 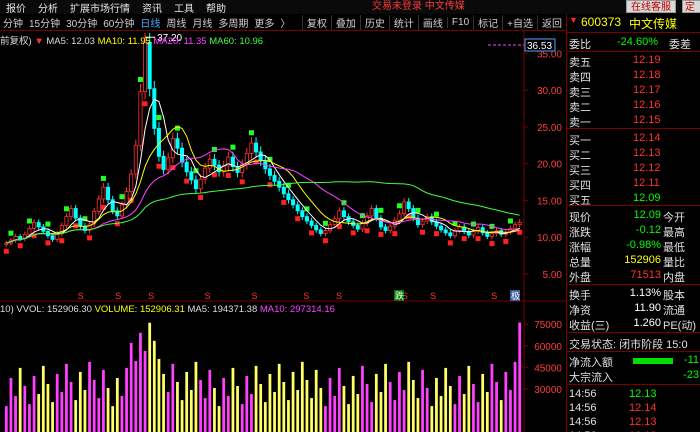 I want to click on ask-row: 卖一 12.15, so click(x=633, y=121).